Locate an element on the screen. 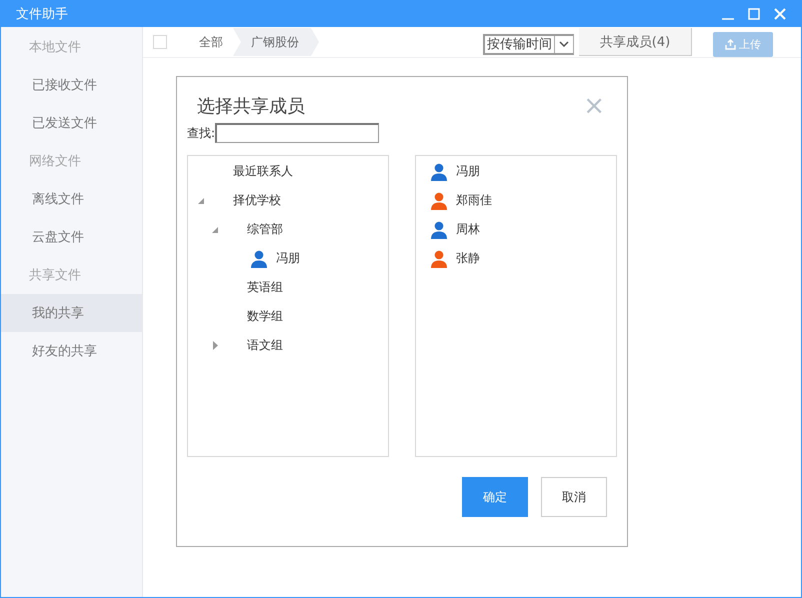 This screenshot has width=802, height=598. maximize-icon is located at coordinates (754, 14).